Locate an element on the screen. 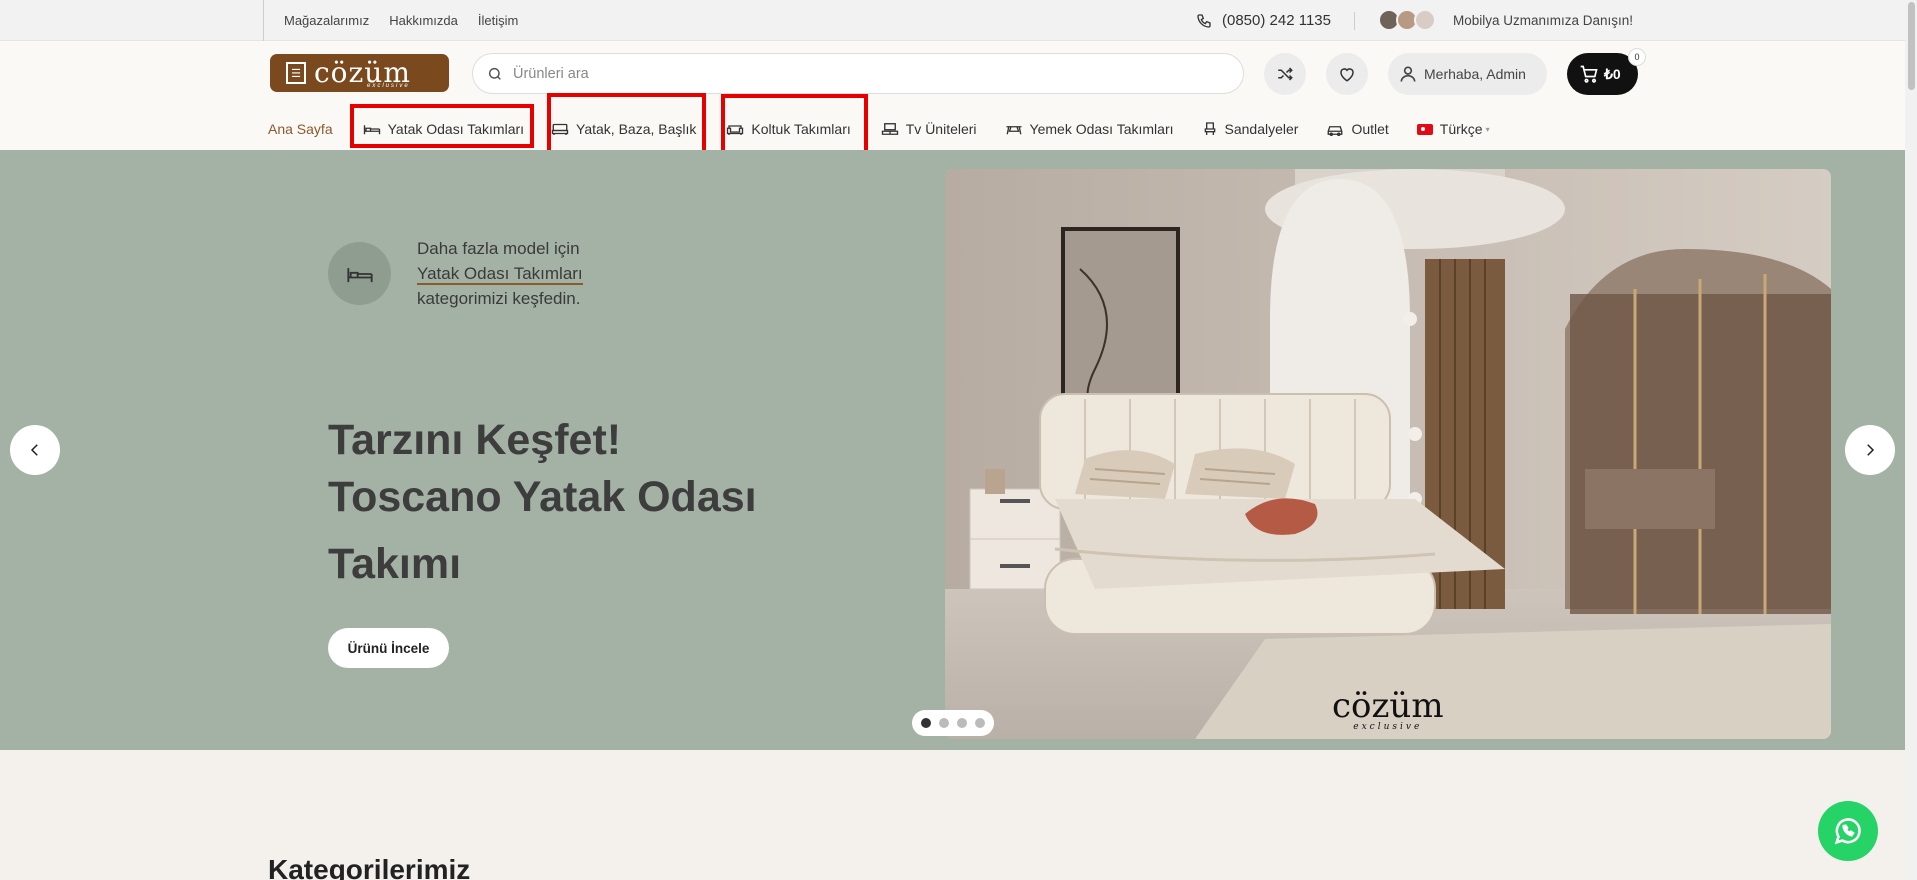  contact-link: İletişim is located at coordinates (498, 20).